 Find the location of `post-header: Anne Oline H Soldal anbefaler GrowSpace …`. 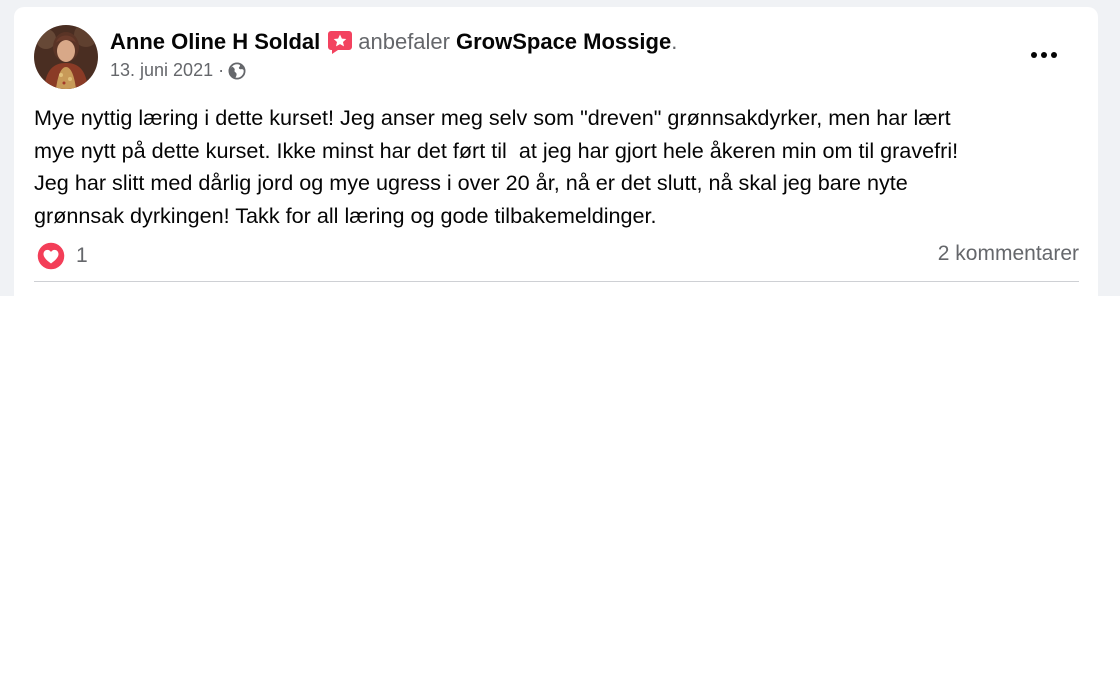

post-header: Anne Oline H Soldal anbefaler GrowSpace … is located at coordinates (393, 42).